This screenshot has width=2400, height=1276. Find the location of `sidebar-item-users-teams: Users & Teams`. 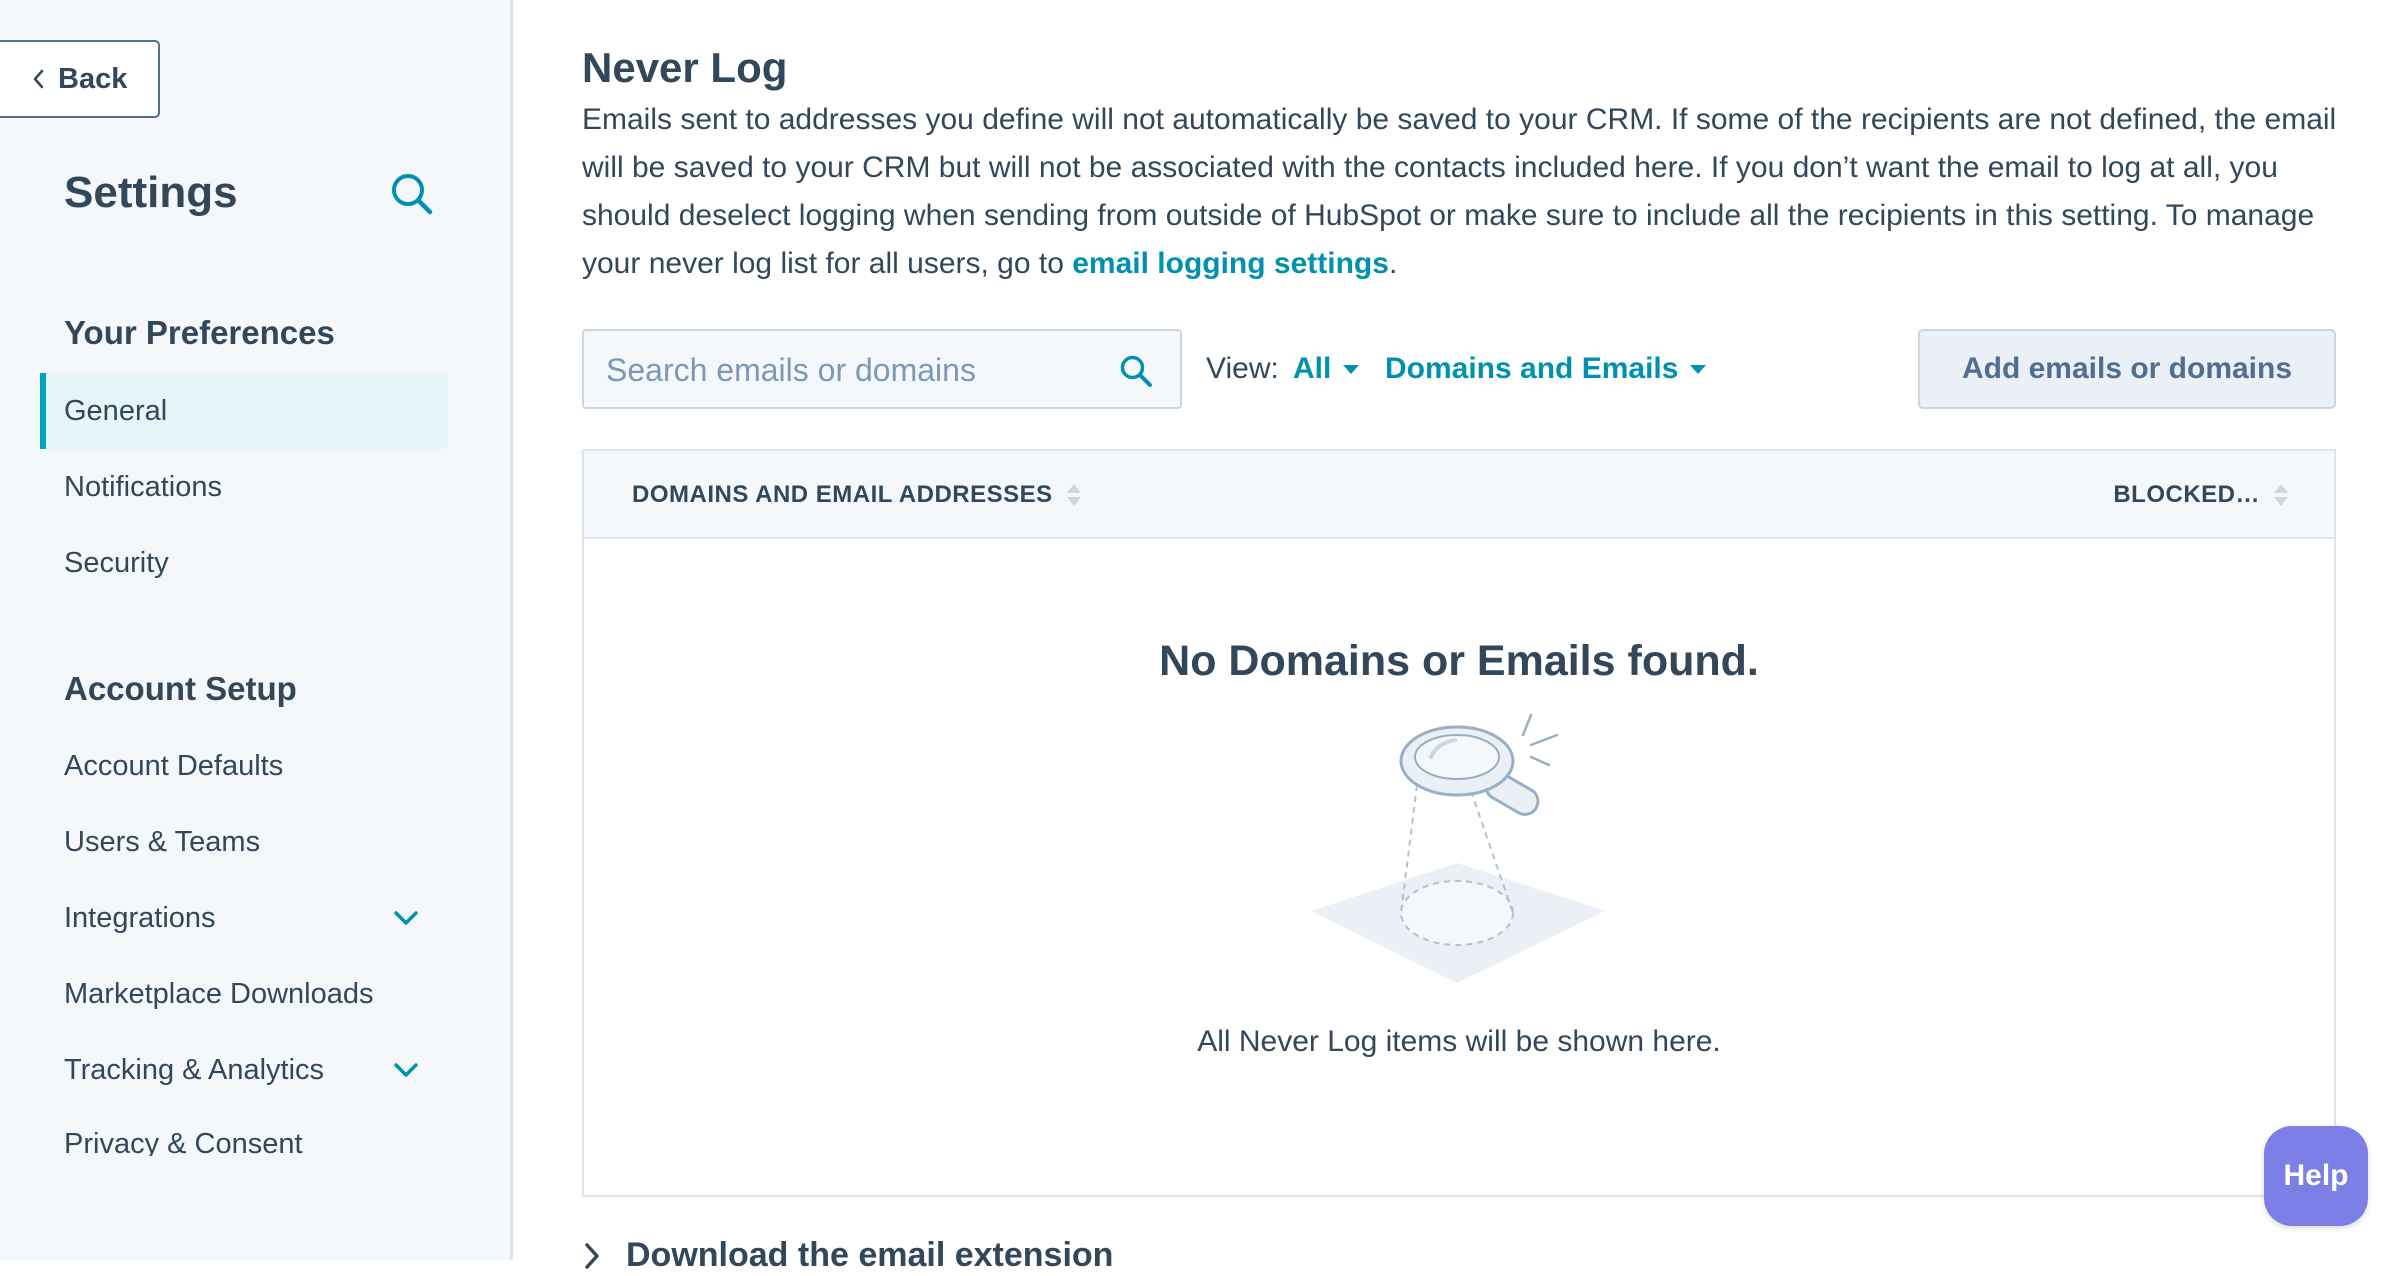

sidebar-item-users-teams: Users & Teams is located at coordinates (244, 842).